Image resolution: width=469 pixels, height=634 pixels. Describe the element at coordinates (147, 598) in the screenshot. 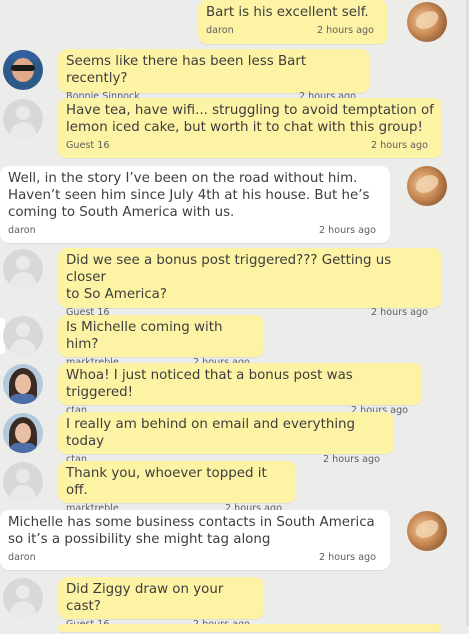

I see `message-text: Did Ziggy draw on your cast?` at that location.